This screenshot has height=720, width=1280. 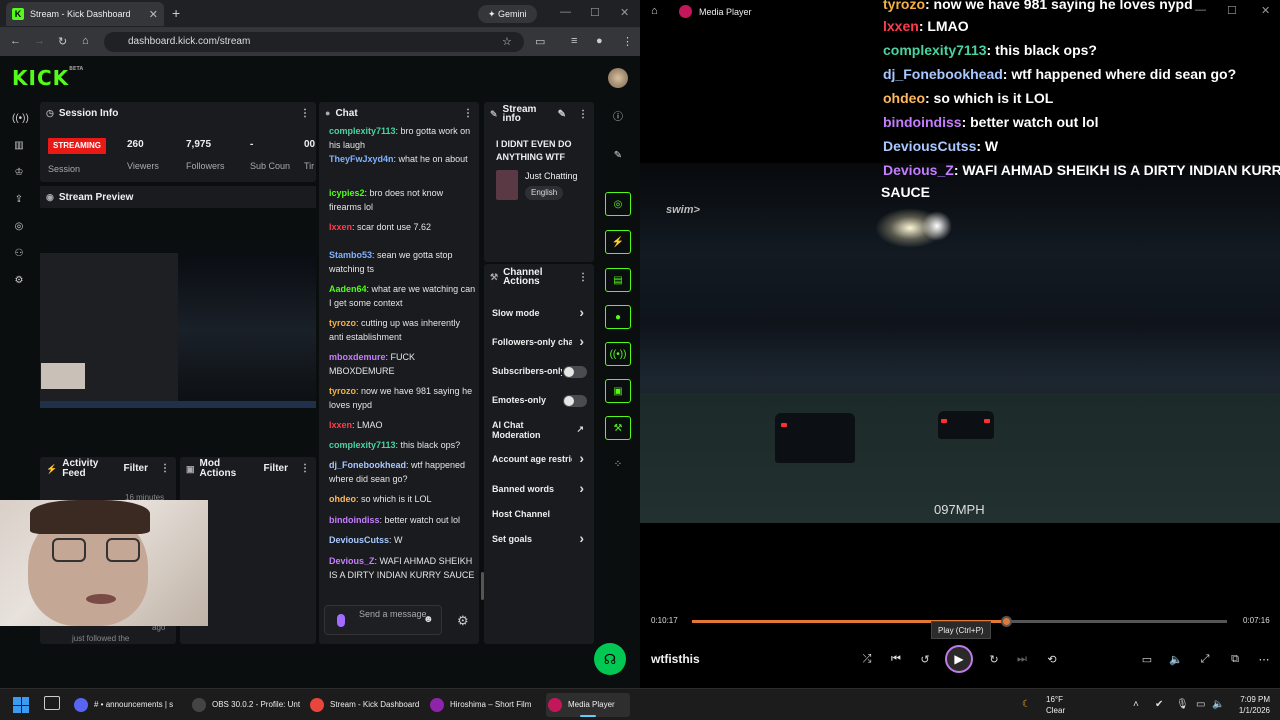 I want to click on stream-preview-video, so click(x=178, y=330).